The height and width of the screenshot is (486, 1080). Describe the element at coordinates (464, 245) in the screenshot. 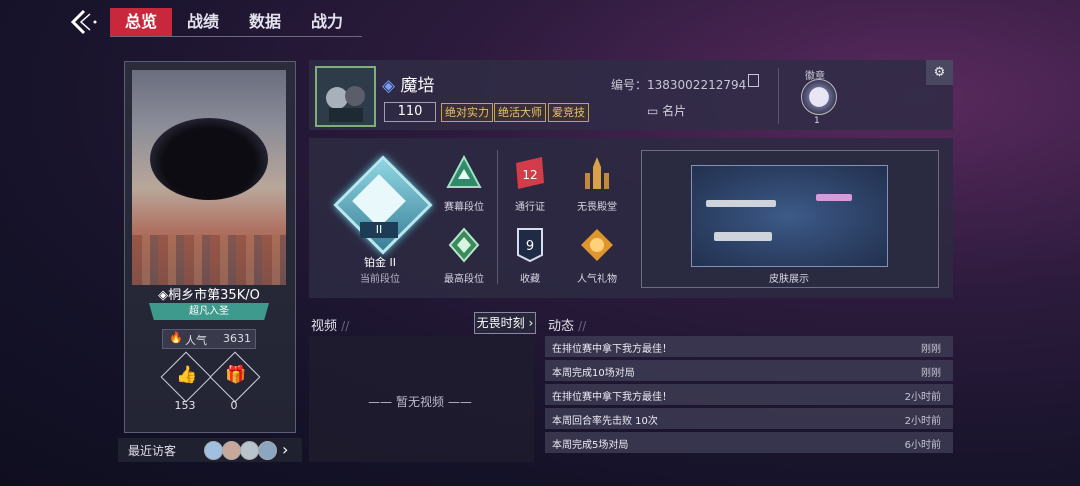

I see `highest-rank-icon` at that location.